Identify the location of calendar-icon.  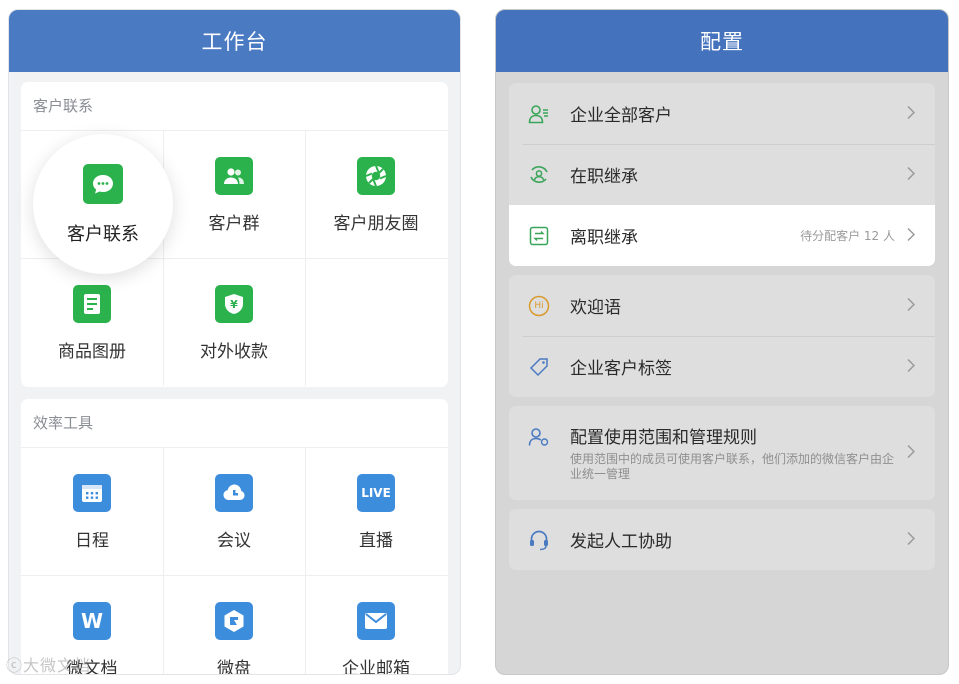
(92, 493).